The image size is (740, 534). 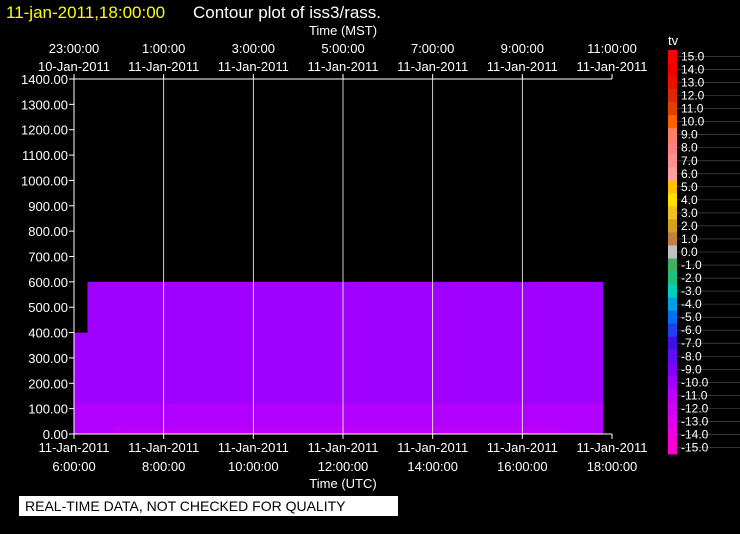 I want to click on colorbar-level-label: -14.0, so click(x=695, y=434).